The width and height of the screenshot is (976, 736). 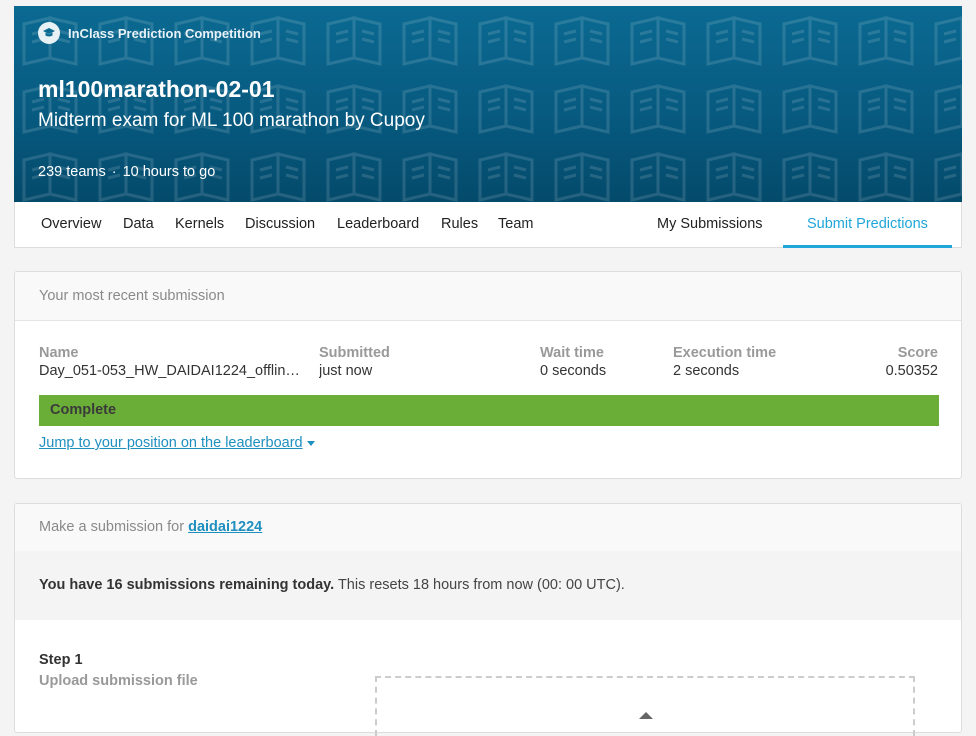 I want to click on recent-submission-header: Your most recent submission, so click(x=488, y=296).